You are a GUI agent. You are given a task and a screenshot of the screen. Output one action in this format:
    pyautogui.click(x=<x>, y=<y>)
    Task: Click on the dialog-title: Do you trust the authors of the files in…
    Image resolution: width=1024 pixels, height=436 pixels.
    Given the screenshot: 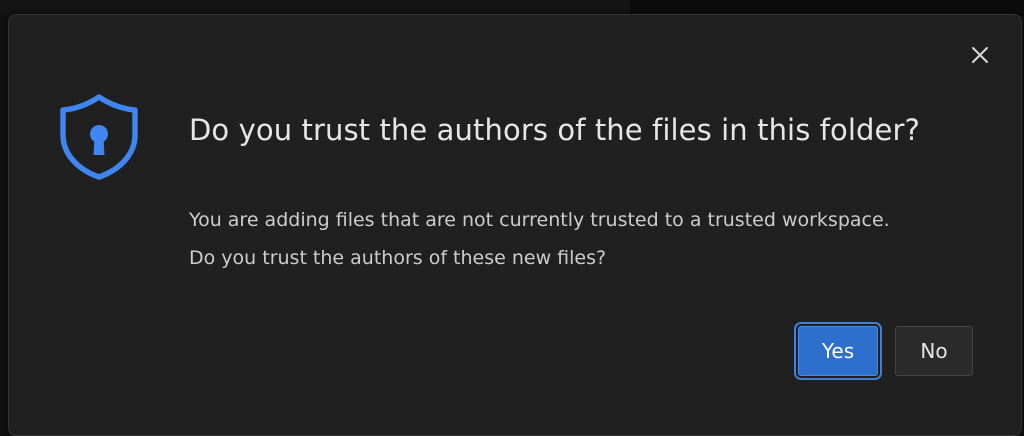 What is the action you would take?
    pyautogui.click(x=555, y=130)
    